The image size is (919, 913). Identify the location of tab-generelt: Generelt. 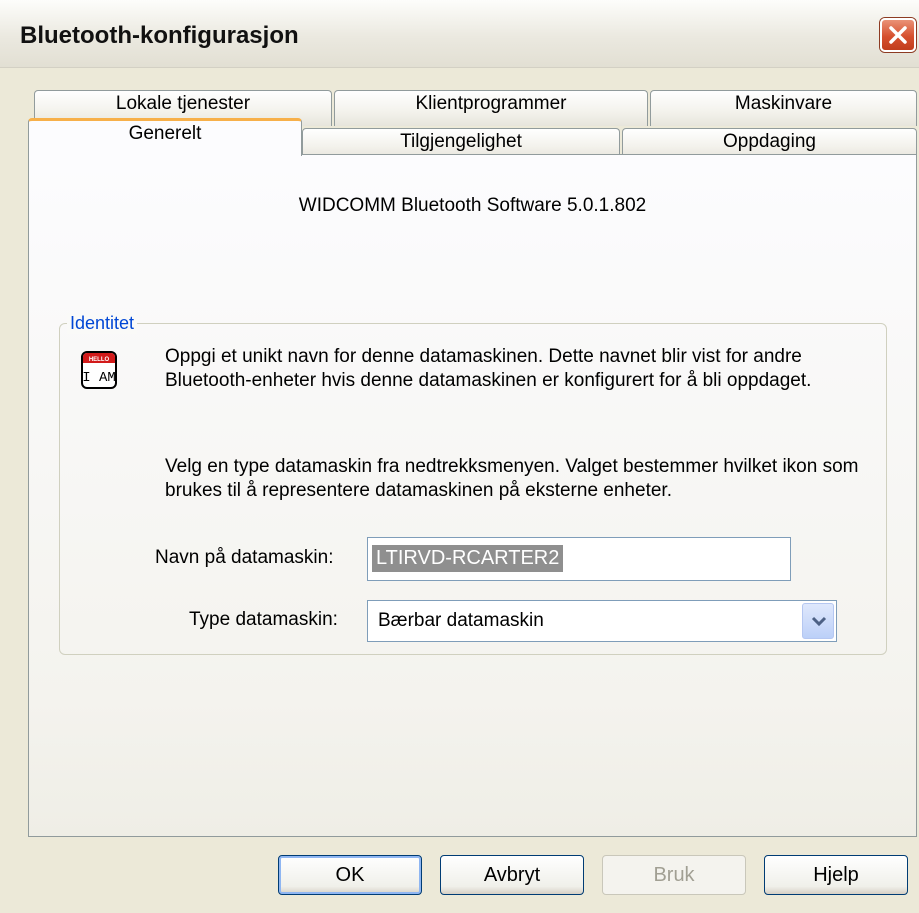
(165, 137).